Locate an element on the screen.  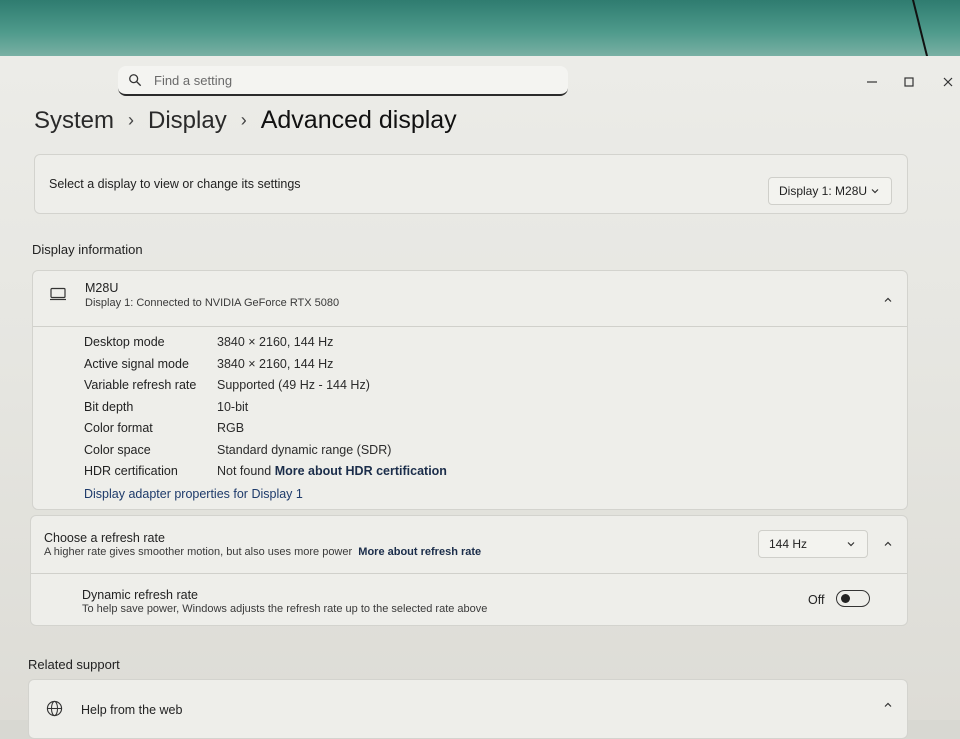
toggle-knob is located at coordinates (845, 598).